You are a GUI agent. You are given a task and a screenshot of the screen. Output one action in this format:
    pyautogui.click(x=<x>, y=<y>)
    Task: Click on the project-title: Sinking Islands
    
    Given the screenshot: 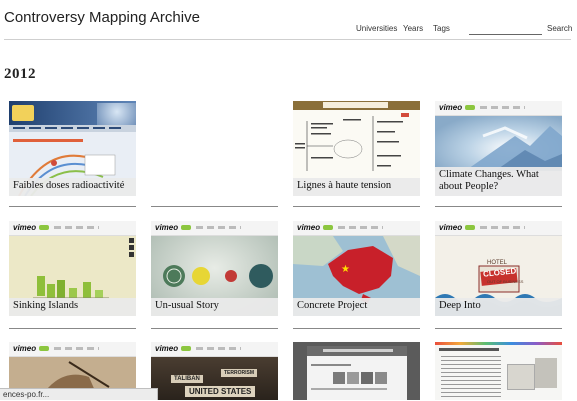 What is the action you would take?
    pyautogui.click(x=72, y=307)
    